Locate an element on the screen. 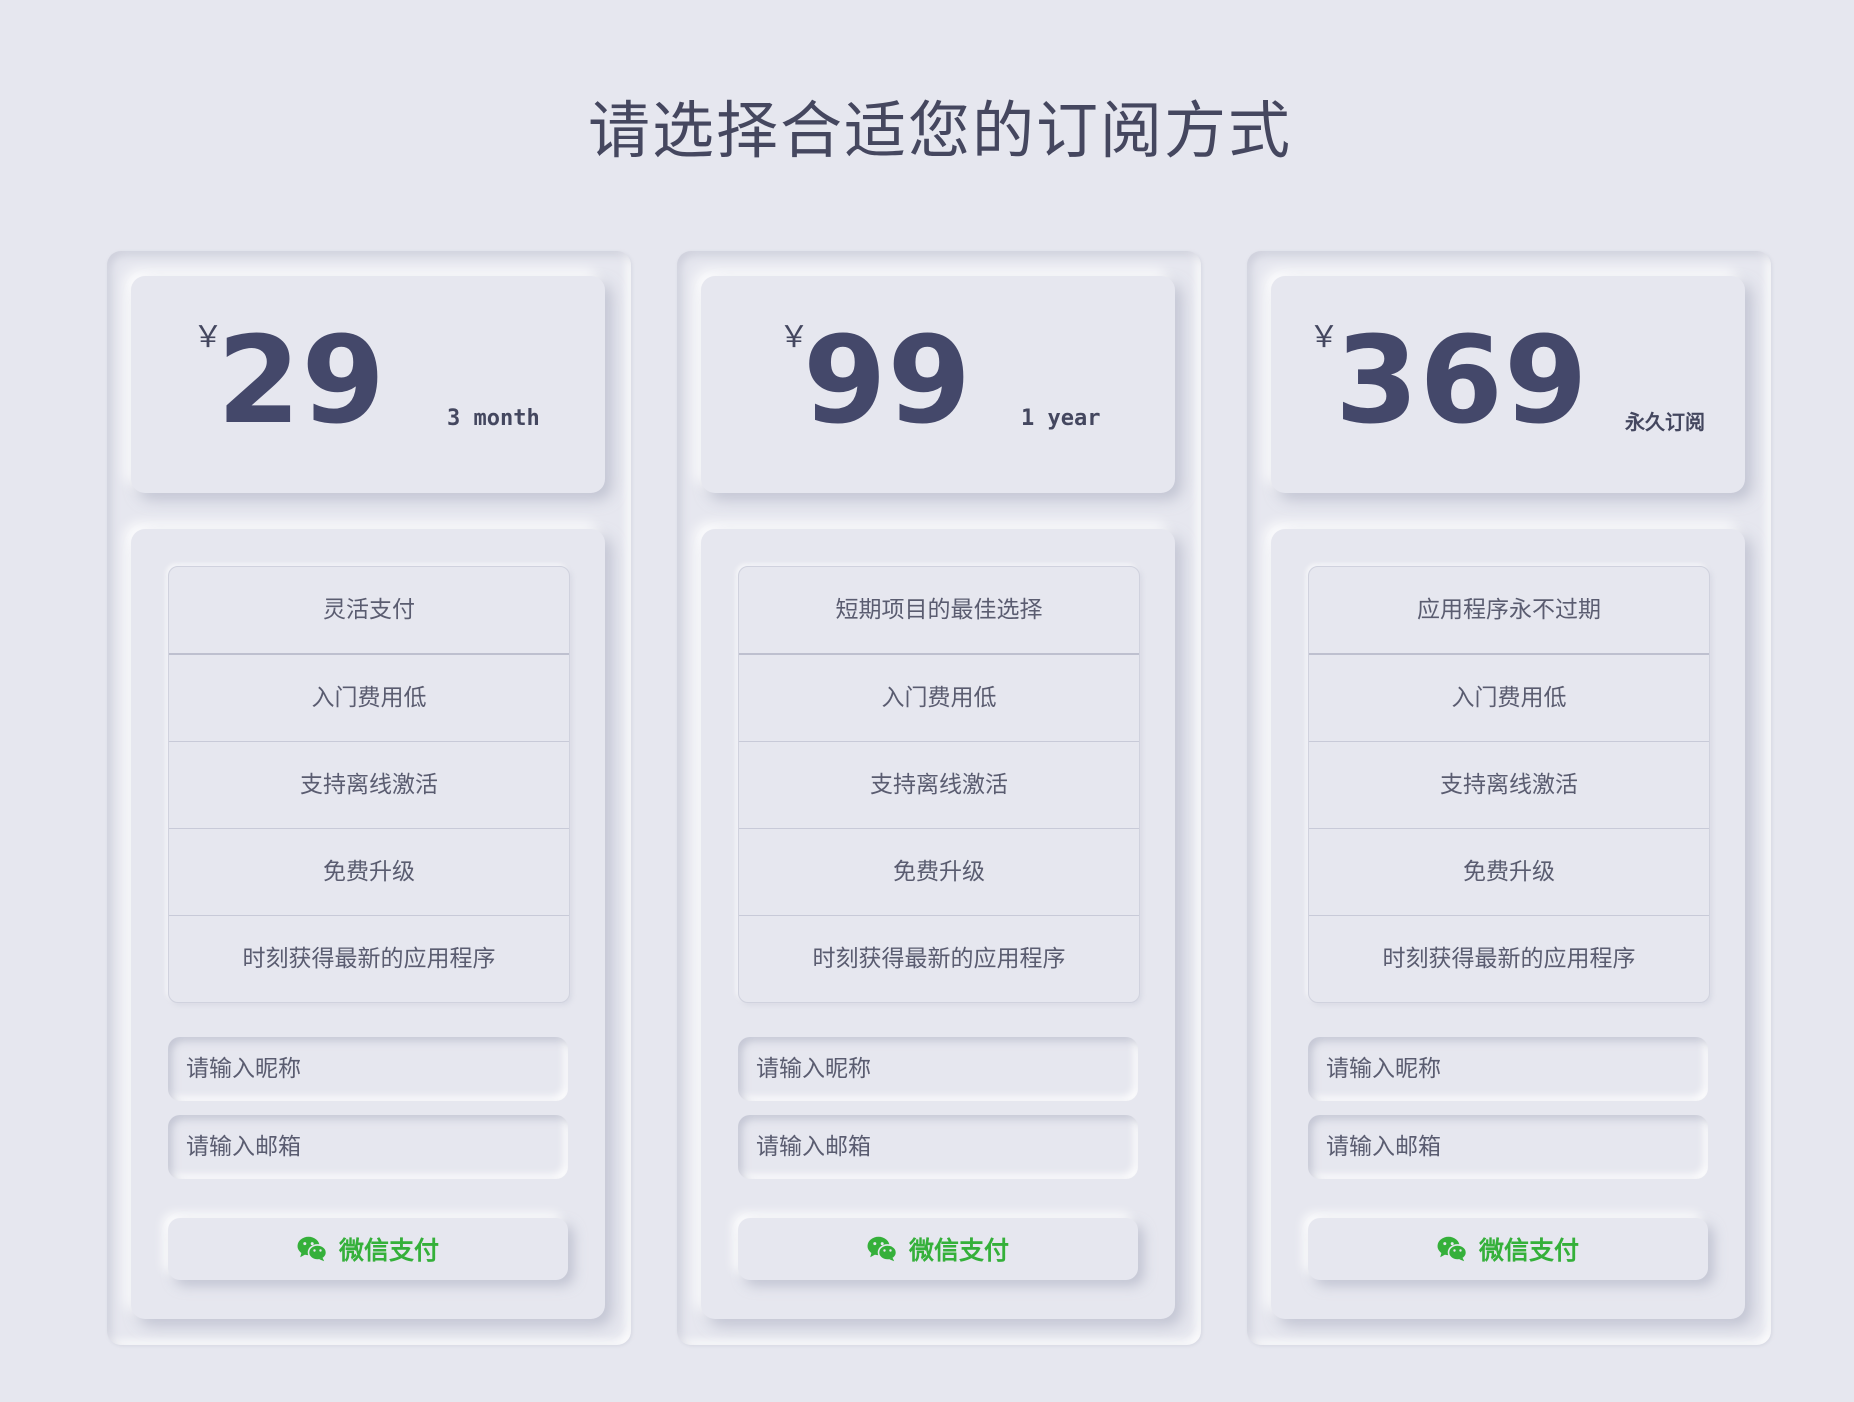 The width and height of the screenshot is (1854, 1402). feature-list: 应用程序永不过期 入门费用低 支持离线激活 免费升级 时刻获得最新的应用程序 is located at coordinates (1509, 784).